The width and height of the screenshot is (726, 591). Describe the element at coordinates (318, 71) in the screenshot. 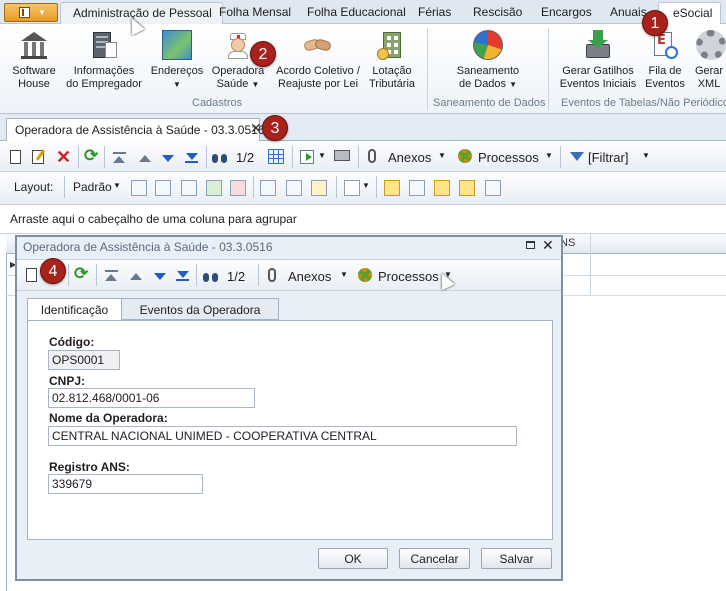

I see `acordo-label-1: Acordo Coletivo /` at that location.